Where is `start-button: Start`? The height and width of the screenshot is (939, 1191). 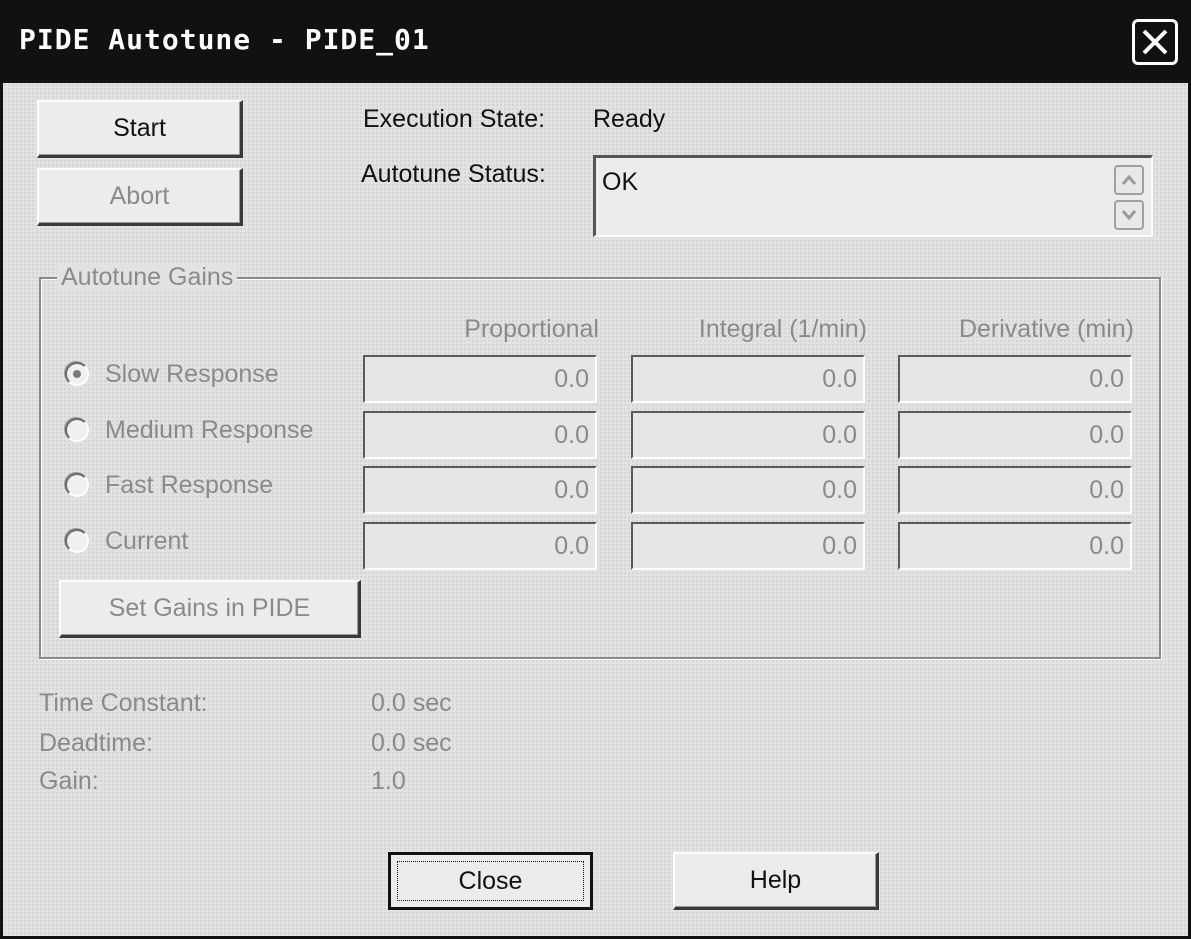 start-button: Start is located at coordinates (140, 129).